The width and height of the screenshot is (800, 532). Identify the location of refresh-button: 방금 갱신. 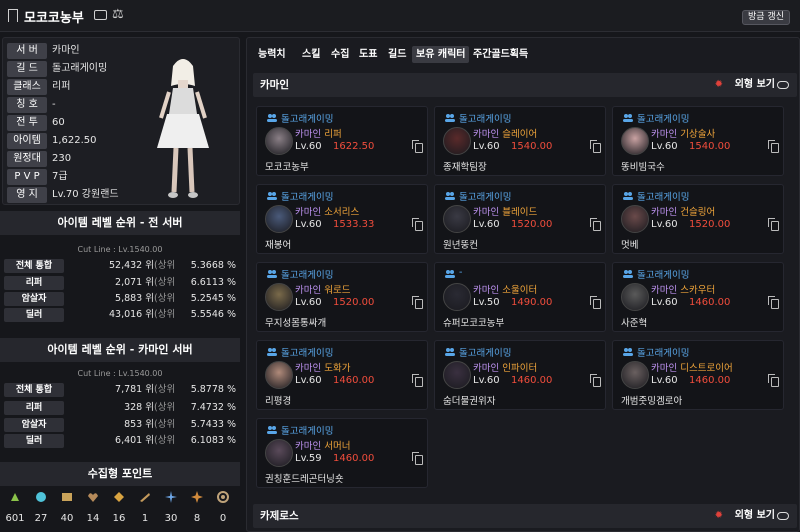
(766, 17).